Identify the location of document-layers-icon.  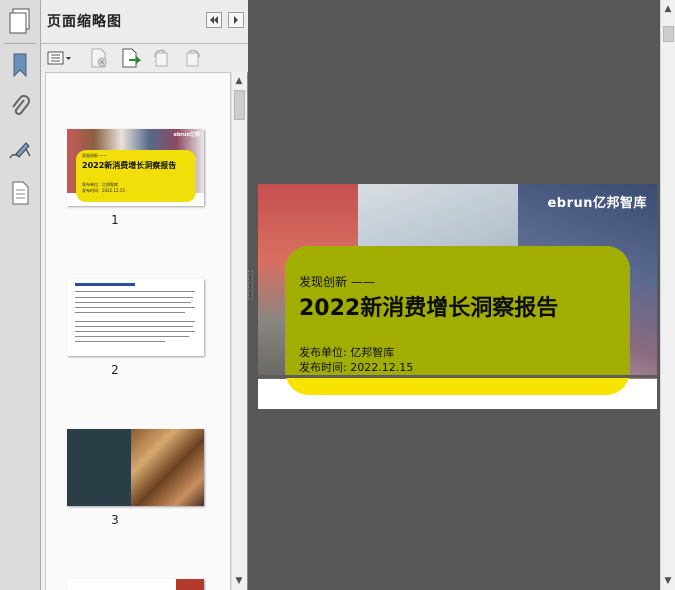
(20, 193).